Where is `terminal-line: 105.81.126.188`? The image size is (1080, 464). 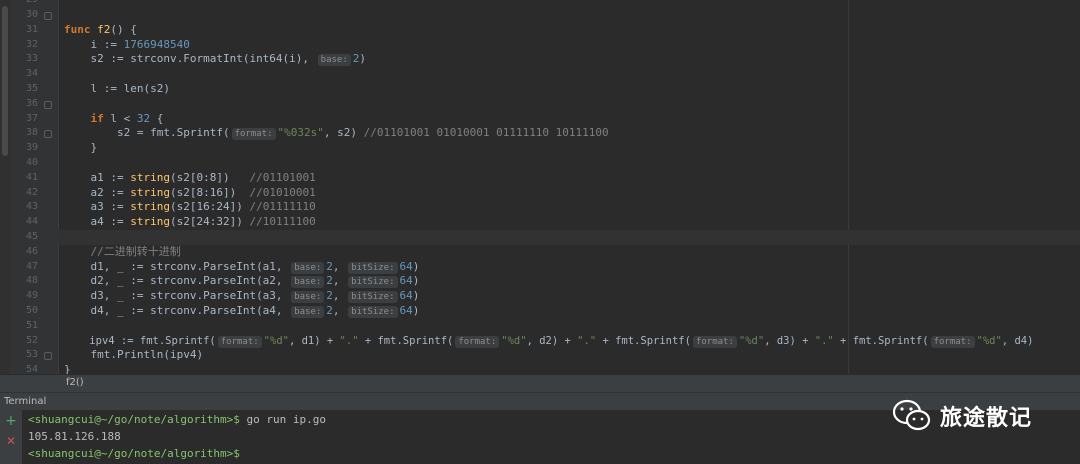
terminal-line: 105.81.126.188 is located at coordinates (74, 436).